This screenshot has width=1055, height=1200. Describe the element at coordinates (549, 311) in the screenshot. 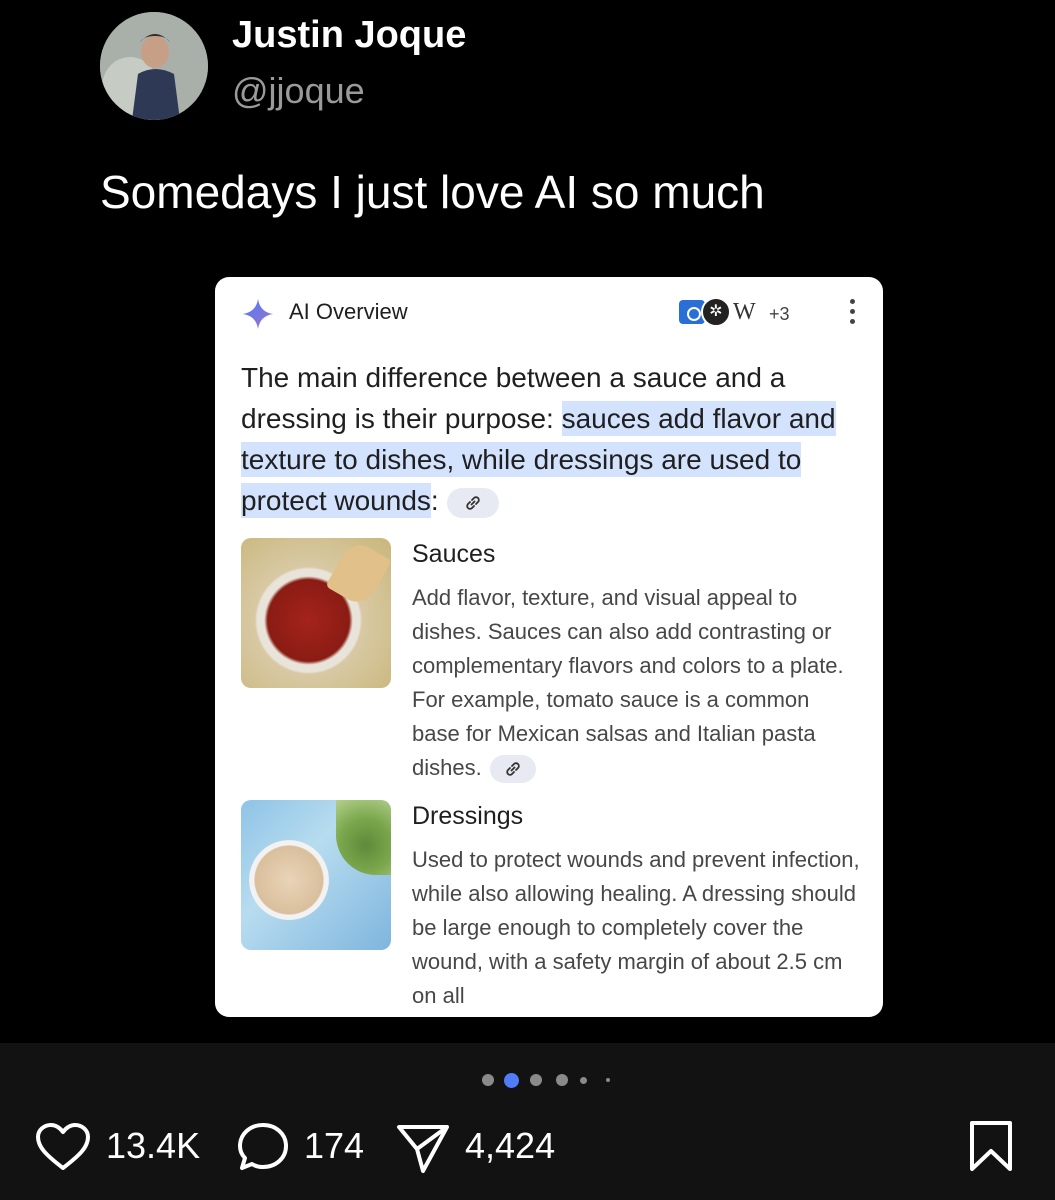

I see `ai-overview-header: AI Overview ✲ W +3` at that location.